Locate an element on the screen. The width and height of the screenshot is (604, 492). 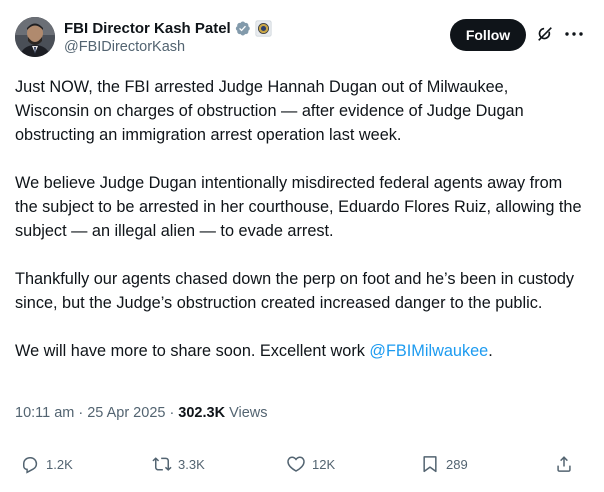
grok-icon is located at coordinates (545, 34).